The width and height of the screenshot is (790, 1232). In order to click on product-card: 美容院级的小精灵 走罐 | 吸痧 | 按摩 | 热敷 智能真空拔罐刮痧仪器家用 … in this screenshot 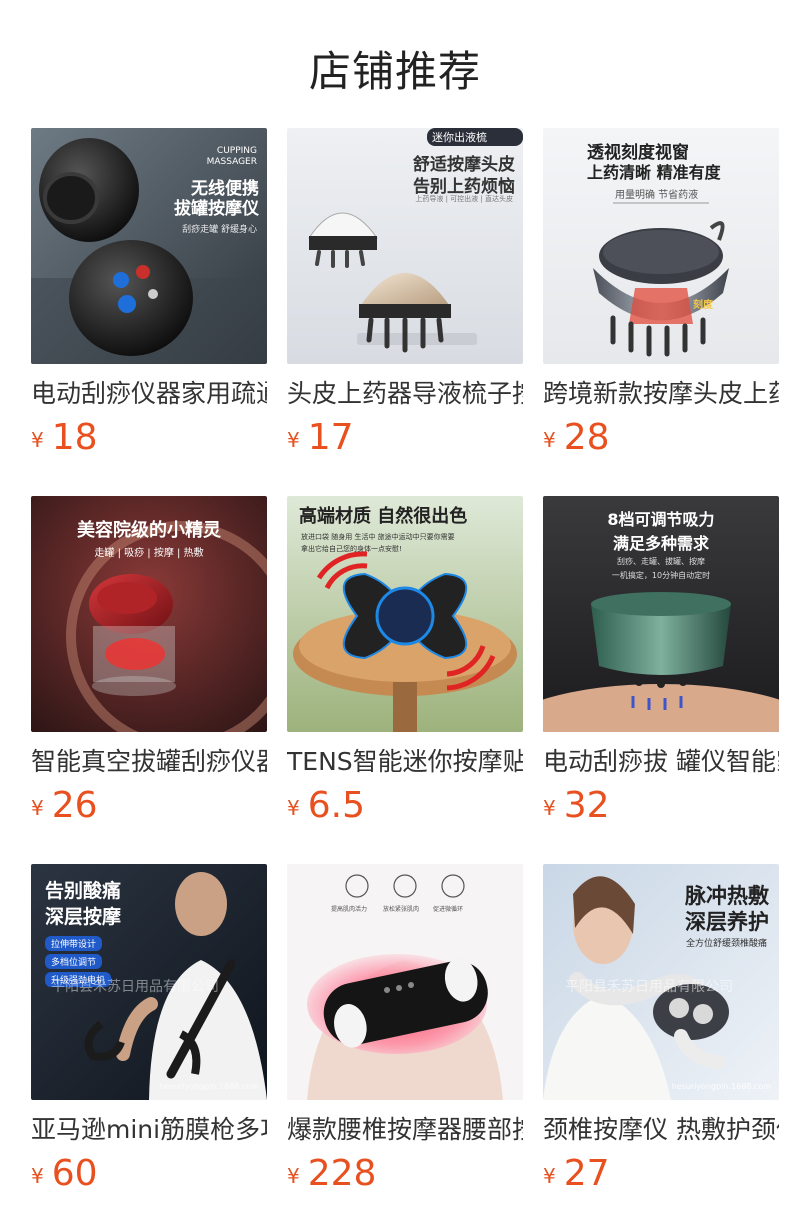, I will do `click(149, 661)`.